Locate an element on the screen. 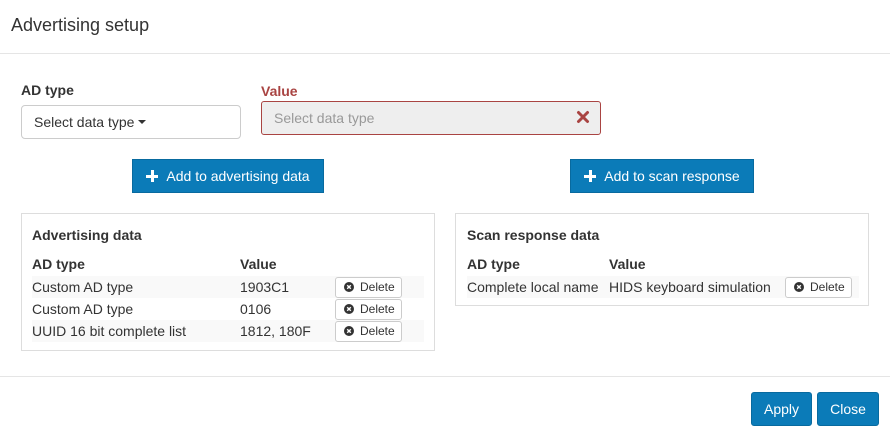 The width and height of the screenshot is (890, 438). ad-type-dropdown-label: Select data type is located at coordinates (84, 122).